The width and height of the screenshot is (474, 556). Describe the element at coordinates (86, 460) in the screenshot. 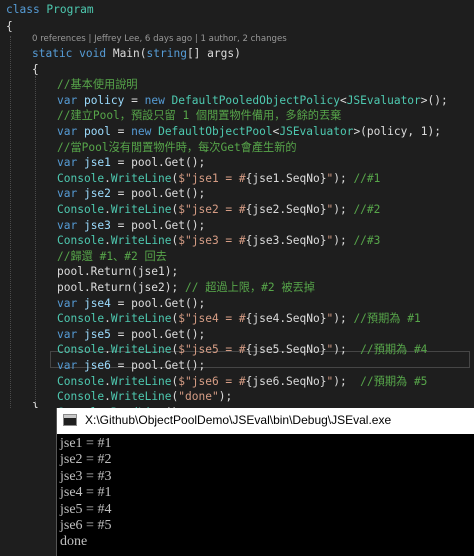

I see `console-output-line: jse2 = #2` at that location.